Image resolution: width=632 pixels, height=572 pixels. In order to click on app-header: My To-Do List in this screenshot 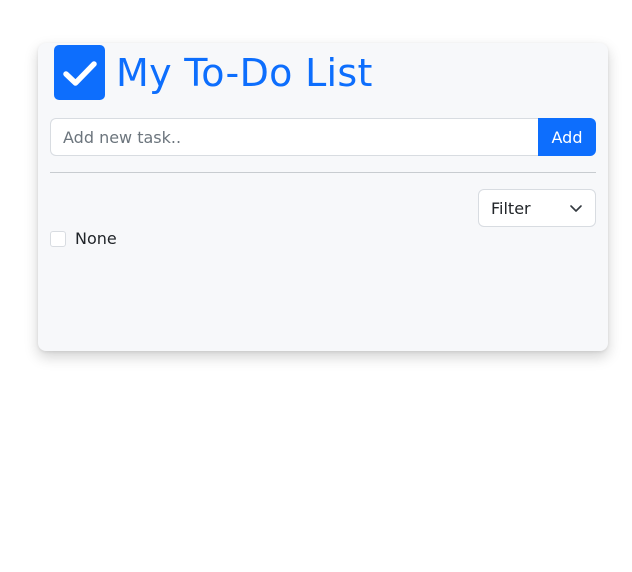, I will do `click(213, 72)`.